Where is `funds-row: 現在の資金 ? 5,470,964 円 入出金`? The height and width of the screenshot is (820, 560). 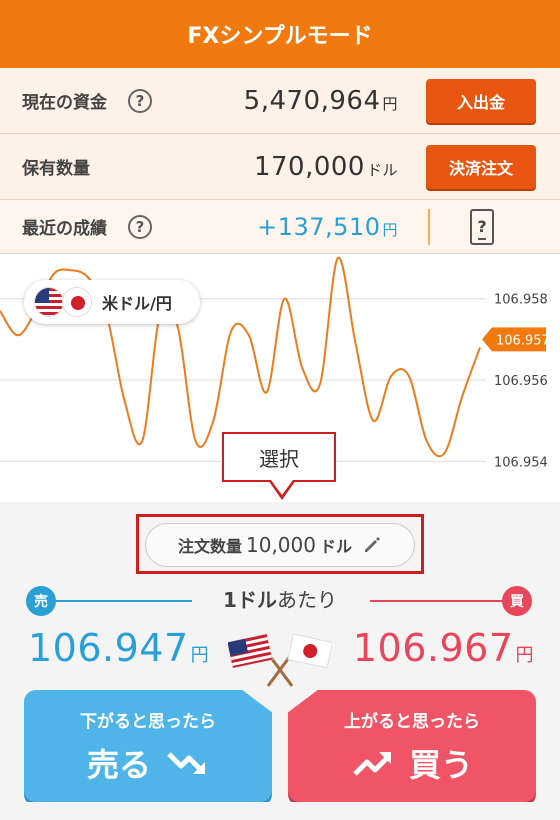 funds-row: 現在の資金 ? 5,470,964 円 入出金 is located at coordinates (280, 101).